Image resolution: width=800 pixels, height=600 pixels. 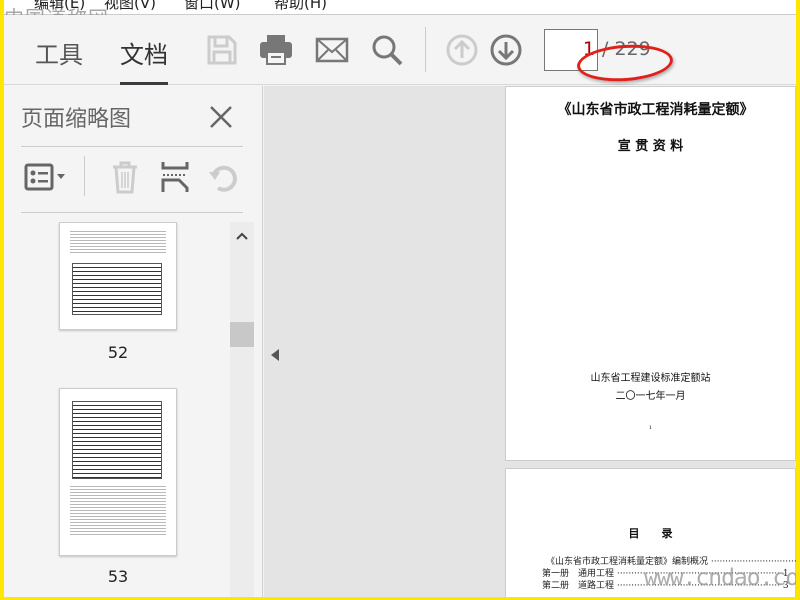 I want to click on rotate-icon, so click(x=224, y=178).